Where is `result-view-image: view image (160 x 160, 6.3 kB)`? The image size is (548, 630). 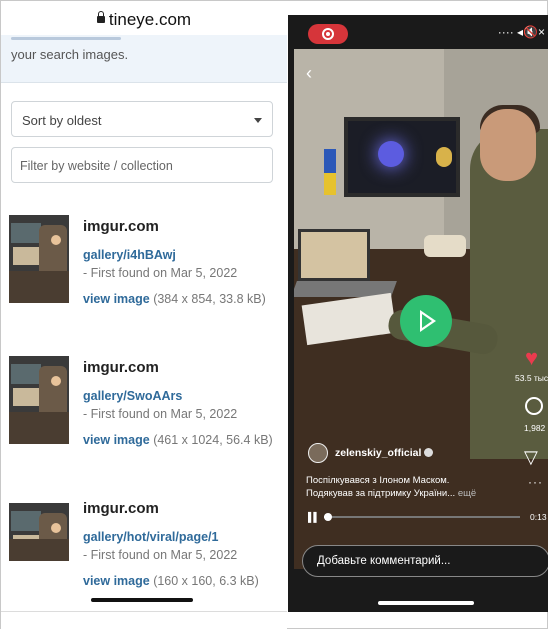
result-view-image: view image (160 x 160, 6.3 kB) is located at coordinates (171, 581).